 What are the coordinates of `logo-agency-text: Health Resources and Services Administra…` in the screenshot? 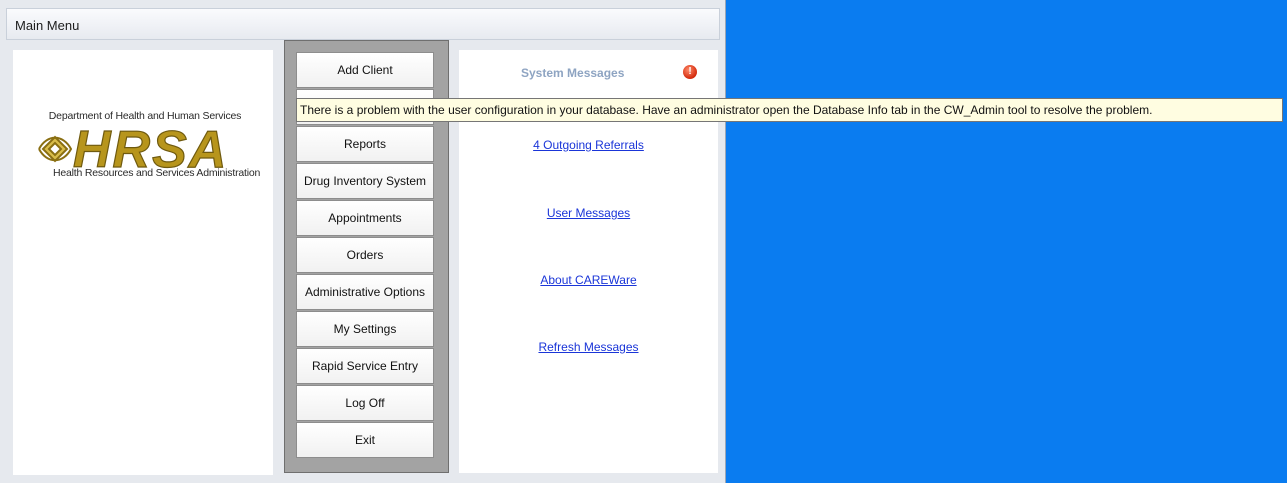 It's located at (157, 173).